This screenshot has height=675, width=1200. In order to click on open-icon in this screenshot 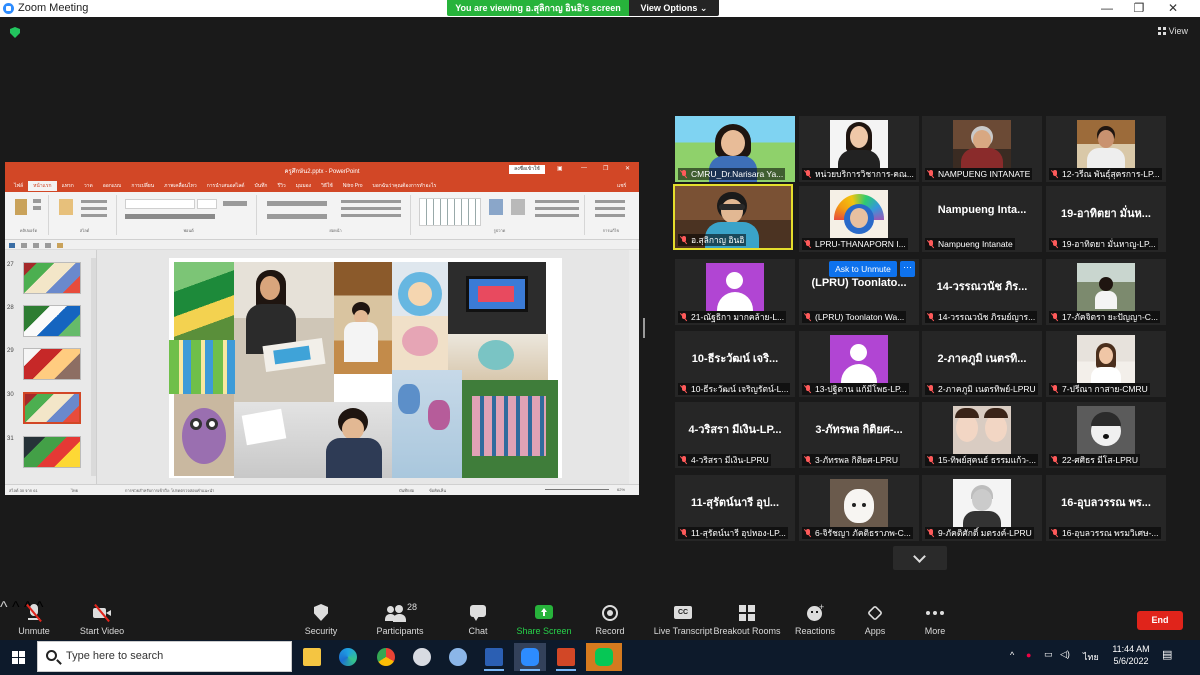, I will do `click(60, 245)`.